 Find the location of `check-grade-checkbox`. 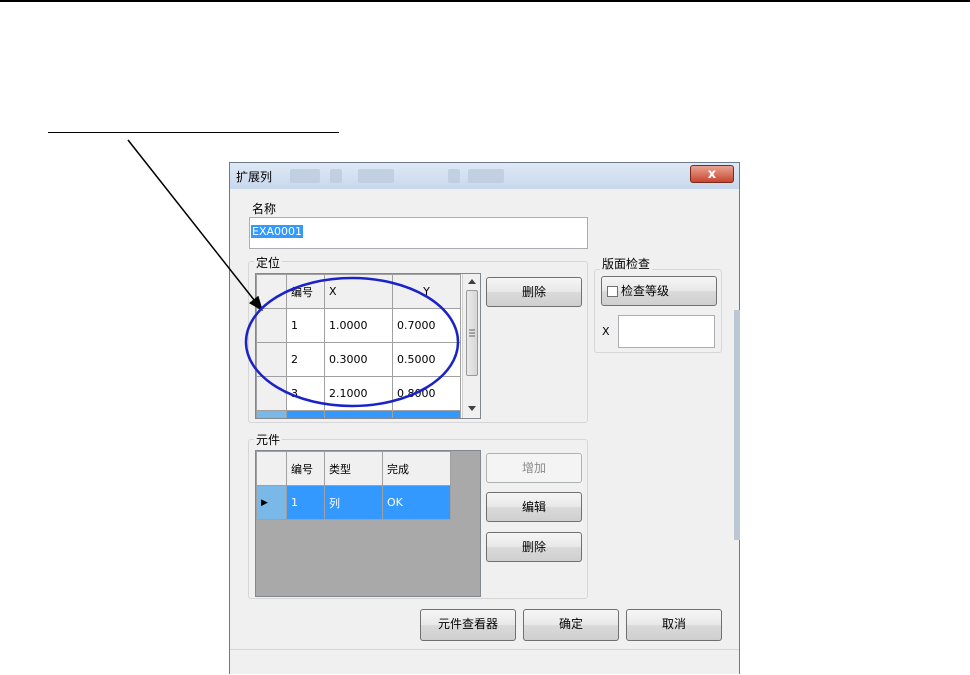

check-grade-checkbox is located at coordinates (612, 291).